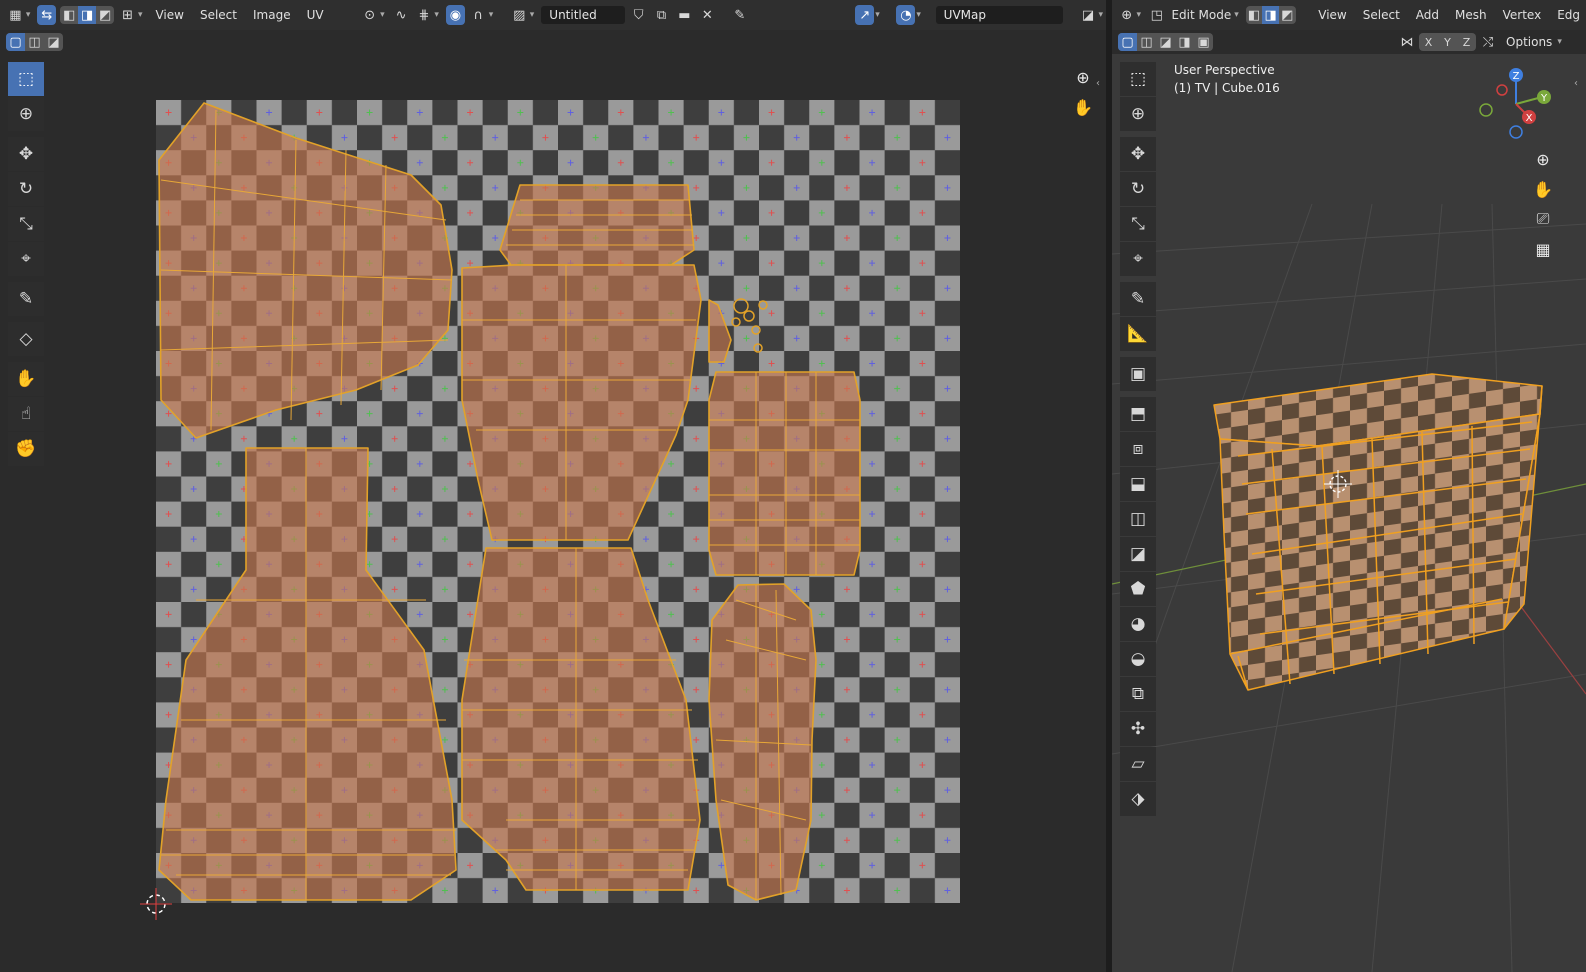  Describe the element at coordinates (1516, 104) in the screenshot. I see `navigation-gizmo: Z Y X` at that location.